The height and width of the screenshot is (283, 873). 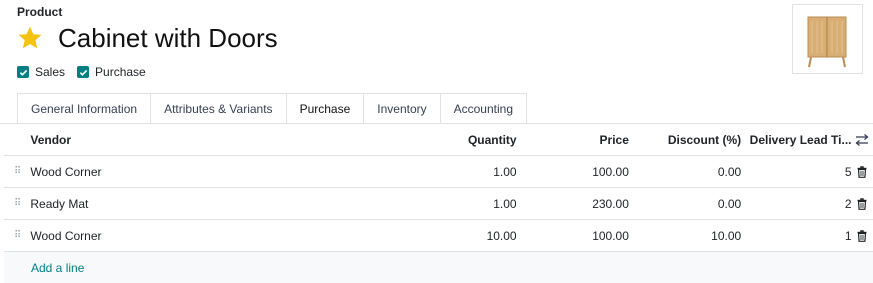 What do you see at coordinates (420, 140) in the screenshot?
I see `header-quantity: Quantity` at bounding box center [420, 140].